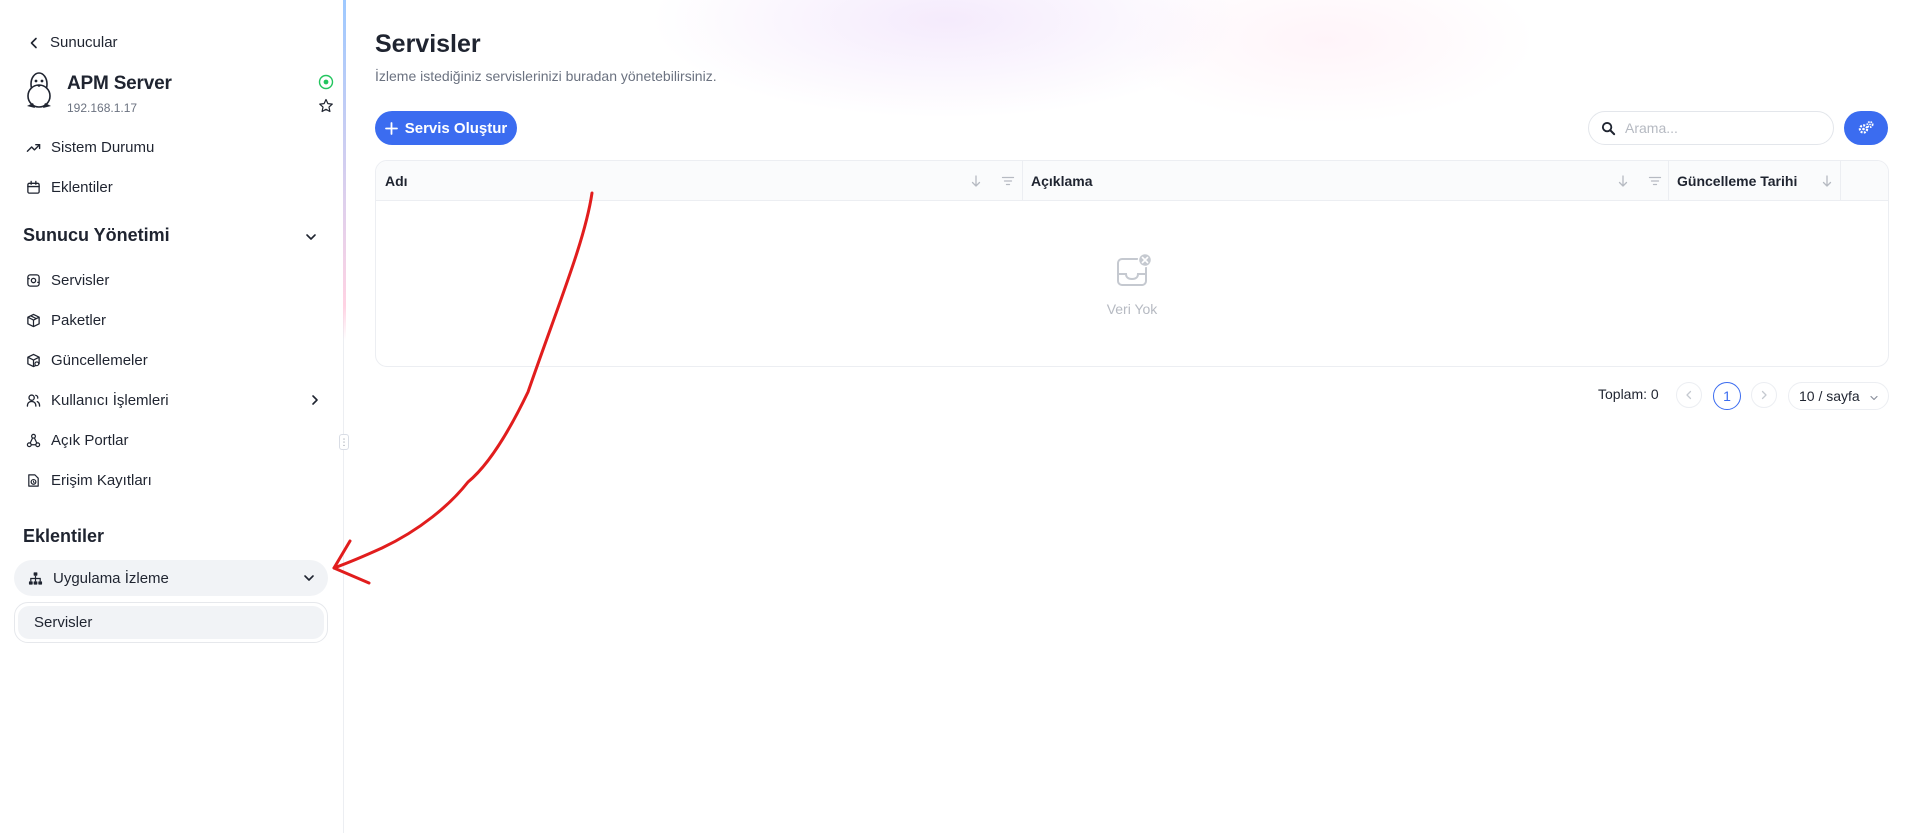 Image resolution: width=1919 pixels, height=833 pixels. I want to click on plugin-sub-item-servisler: Servisler, so click(171, 622).